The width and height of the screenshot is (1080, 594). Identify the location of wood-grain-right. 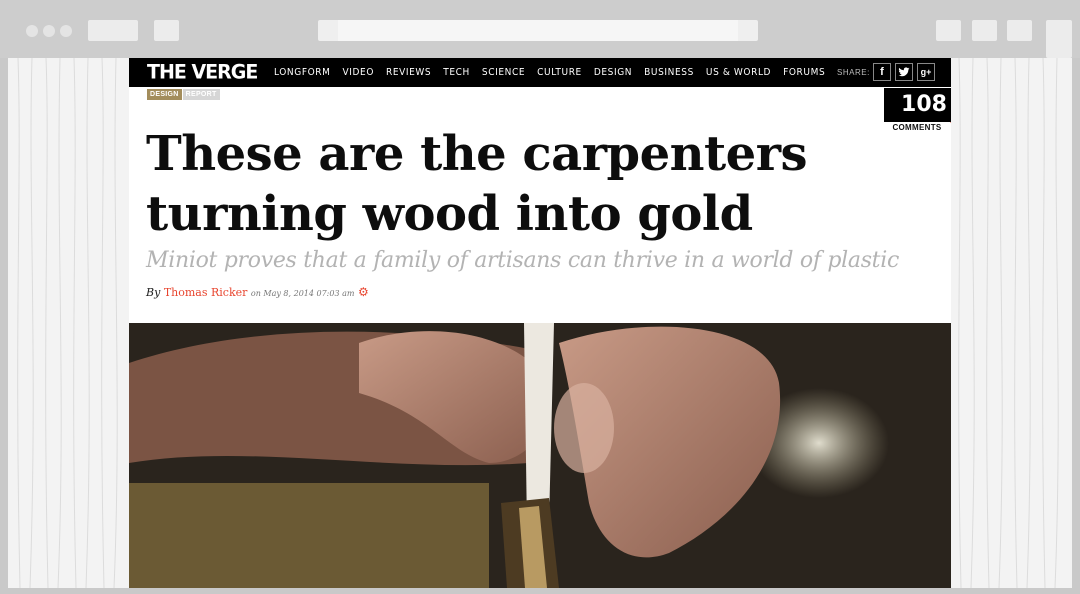
(1008, 323).